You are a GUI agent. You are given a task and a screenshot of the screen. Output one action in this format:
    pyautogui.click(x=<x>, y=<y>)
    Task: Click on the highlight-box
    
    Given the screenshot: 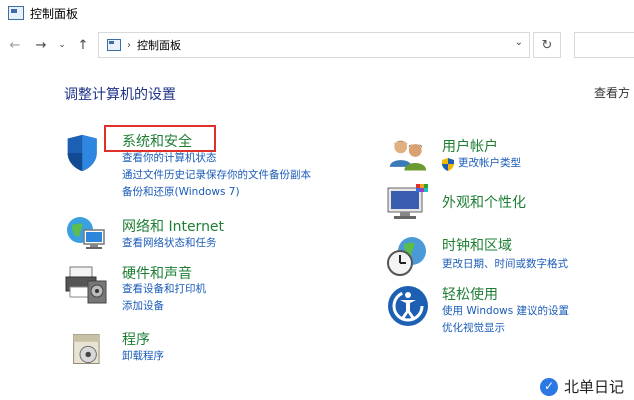 What is the action you would take?
    pyautogui.click(x=160, y=138)
    